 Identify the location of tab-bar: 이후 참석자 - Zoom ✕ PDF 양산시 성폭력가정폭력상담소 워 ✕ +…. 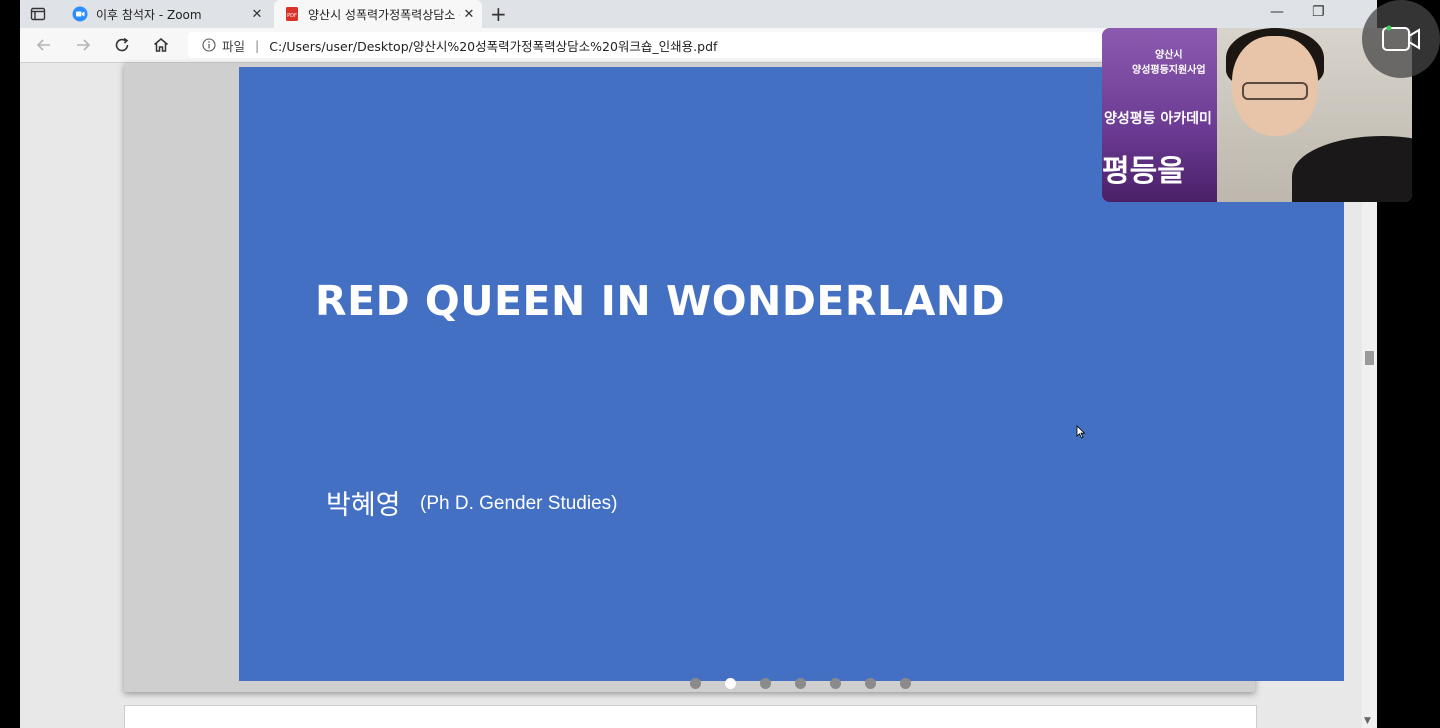
(698, 14).